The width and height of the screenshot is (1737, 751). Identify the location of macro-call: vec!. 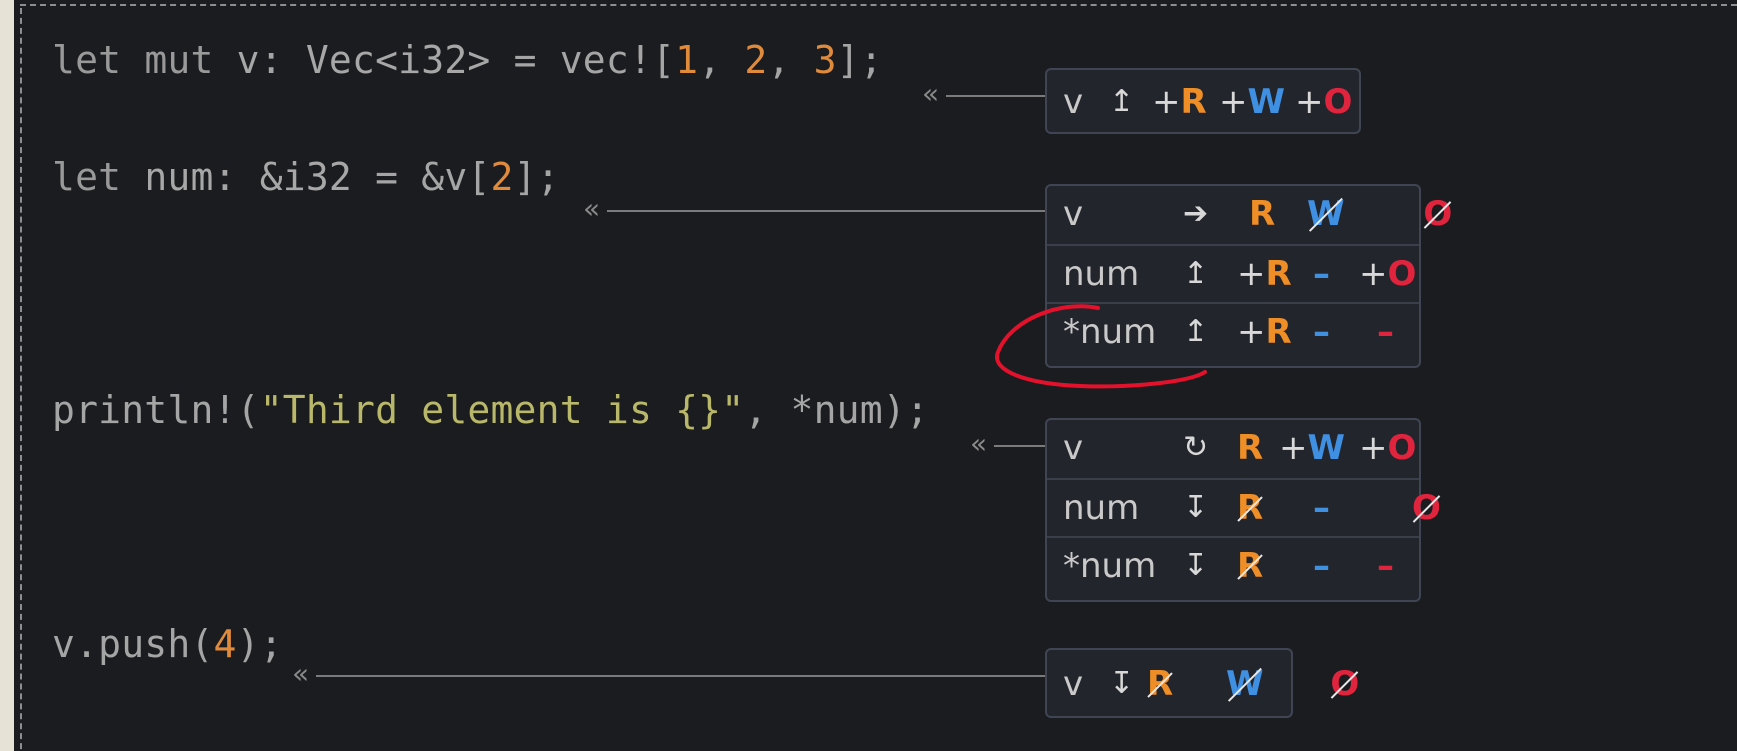
(606, 60).